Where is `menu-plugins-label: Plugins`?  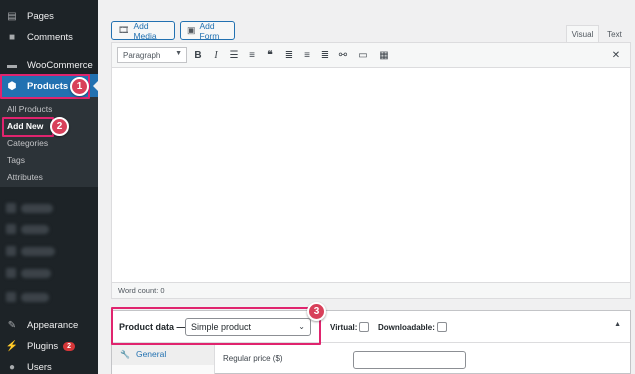 menu-plugins-label: Plugins is located at coordinates (43, 346).